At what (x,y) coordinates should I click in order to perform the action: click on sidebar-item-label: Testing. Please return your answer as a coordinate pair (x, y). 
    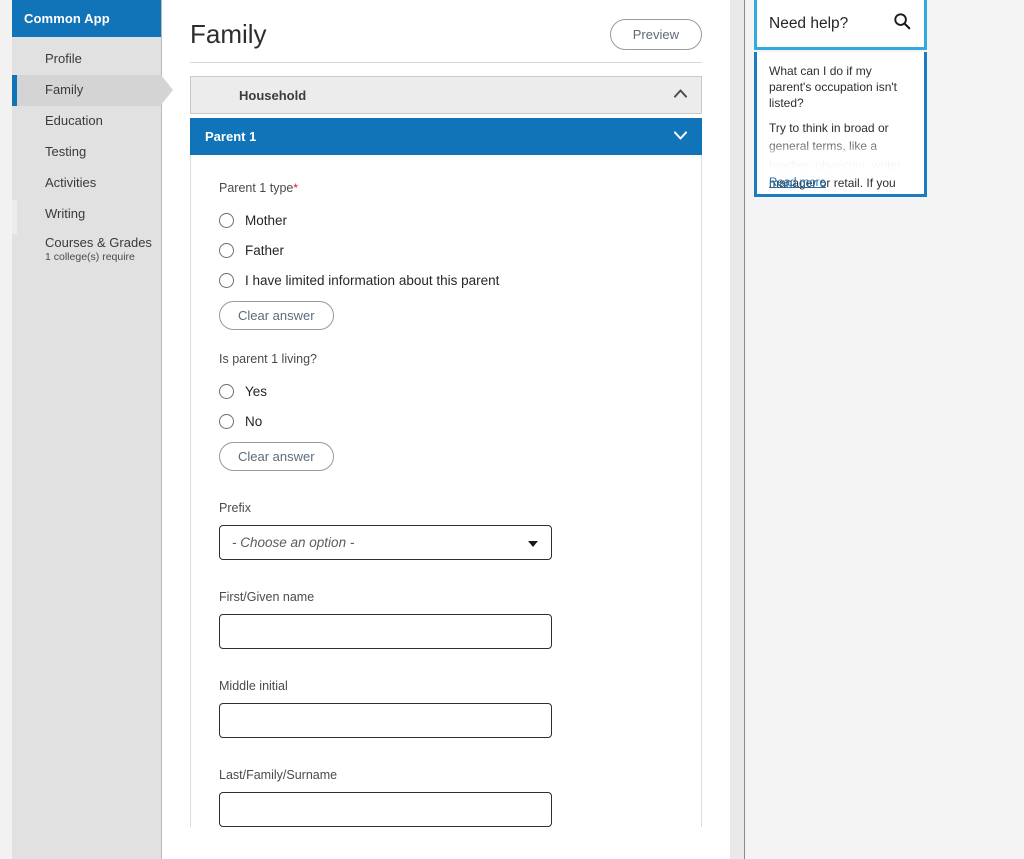
    Looking at the image, I should click on (66, 152).